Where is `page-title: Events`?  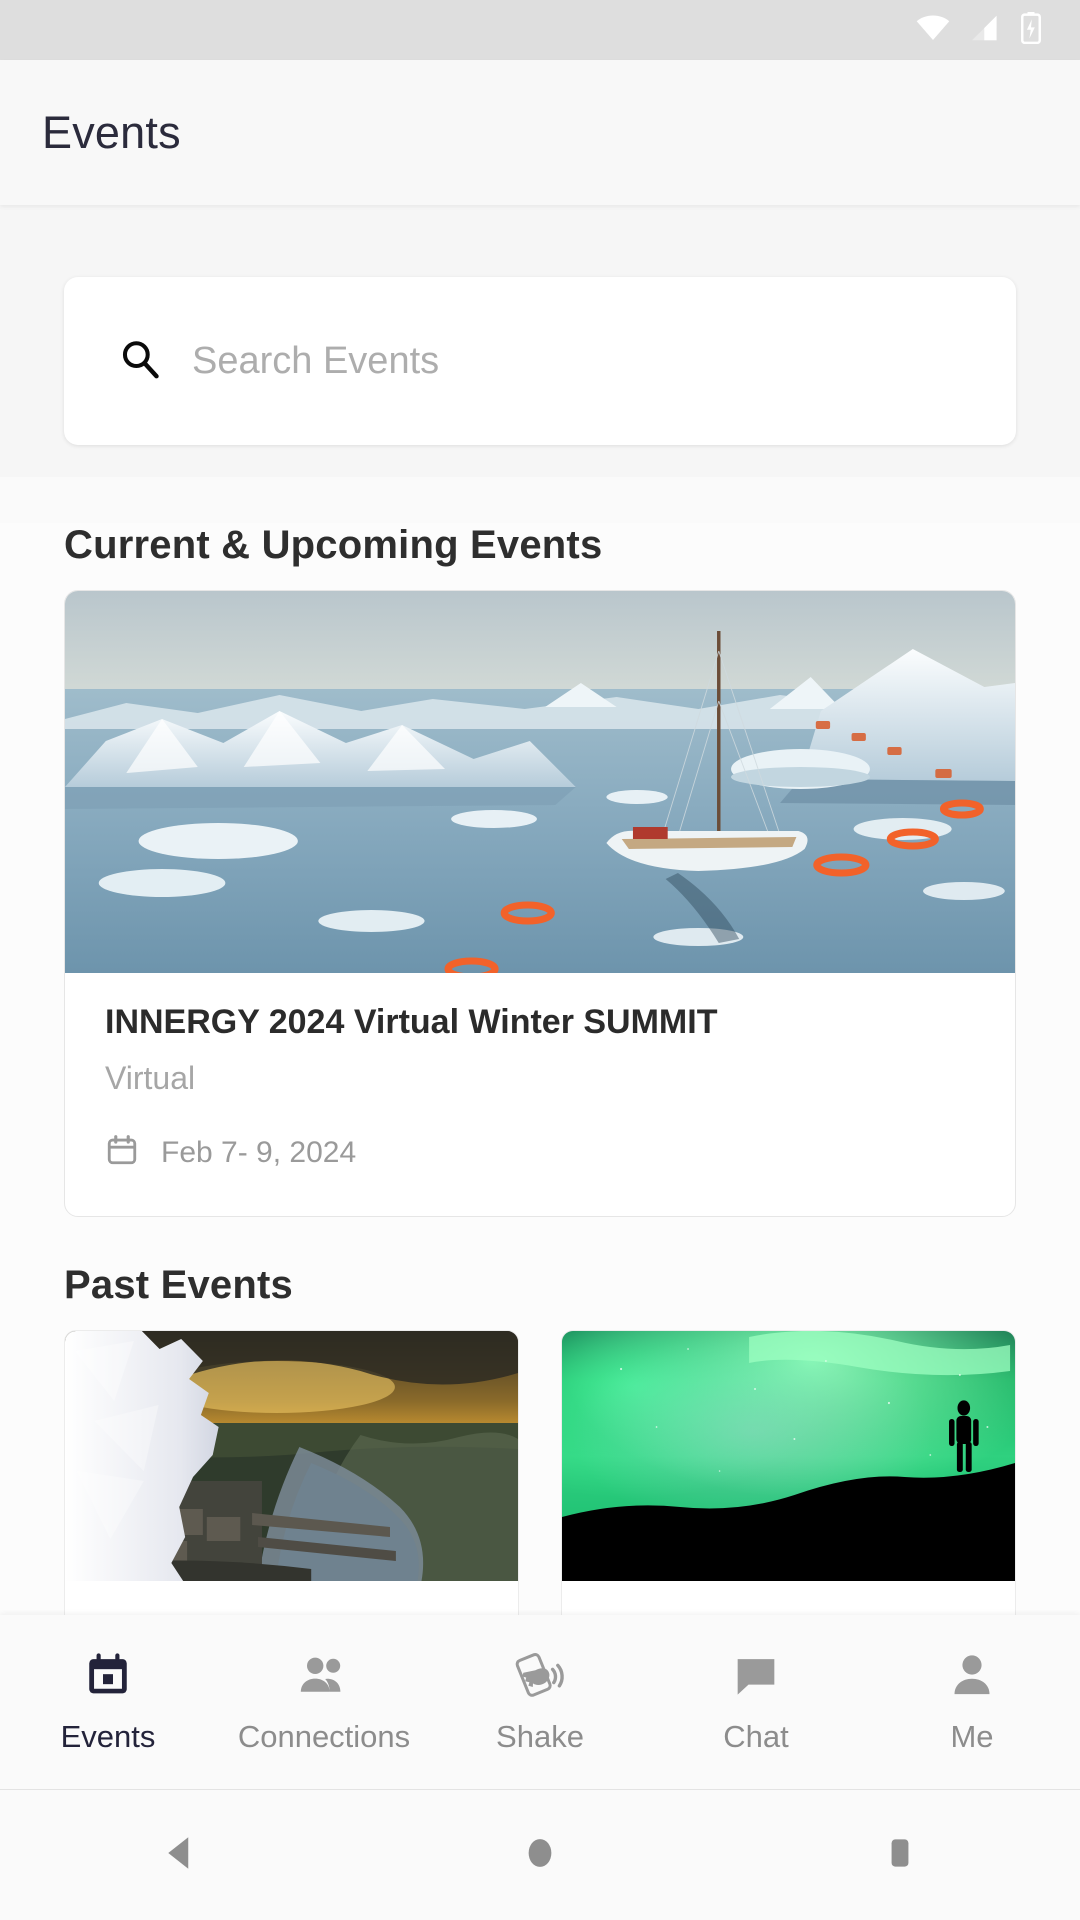
page-title: Events is located at coordinates (111, 132).